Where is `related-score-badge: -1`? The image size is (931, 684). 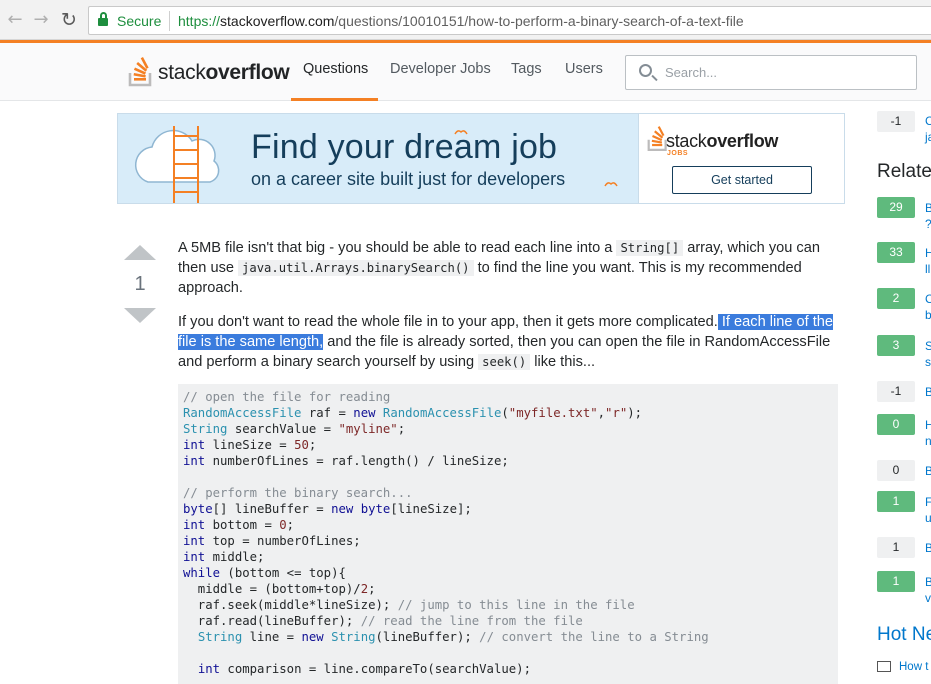
related-score-badge: -1 is located at coordinates (896, 391).